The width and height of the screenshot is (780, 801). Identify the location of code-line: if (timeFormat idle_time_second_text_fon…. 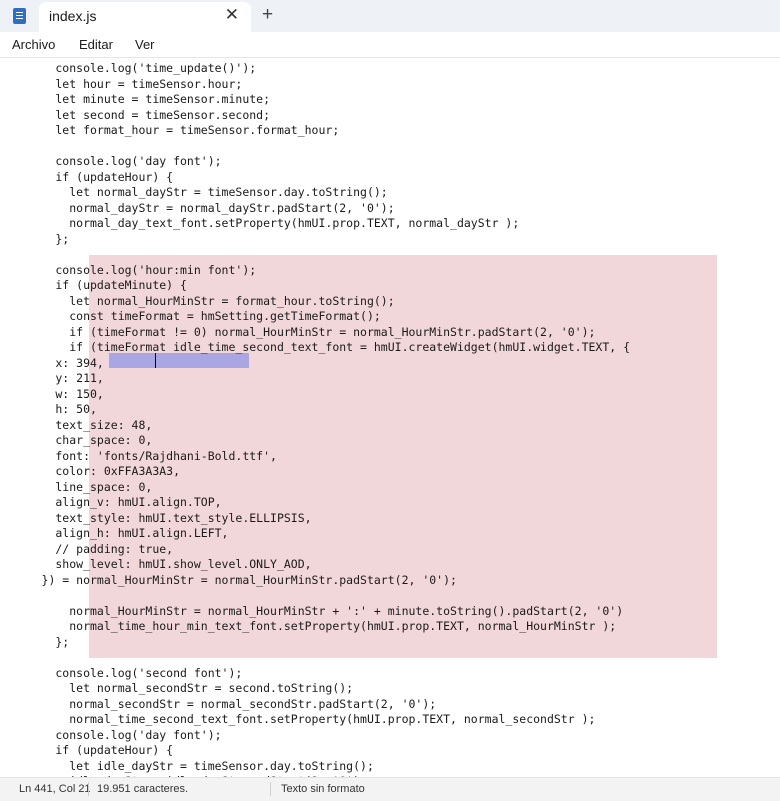
(315, 348).